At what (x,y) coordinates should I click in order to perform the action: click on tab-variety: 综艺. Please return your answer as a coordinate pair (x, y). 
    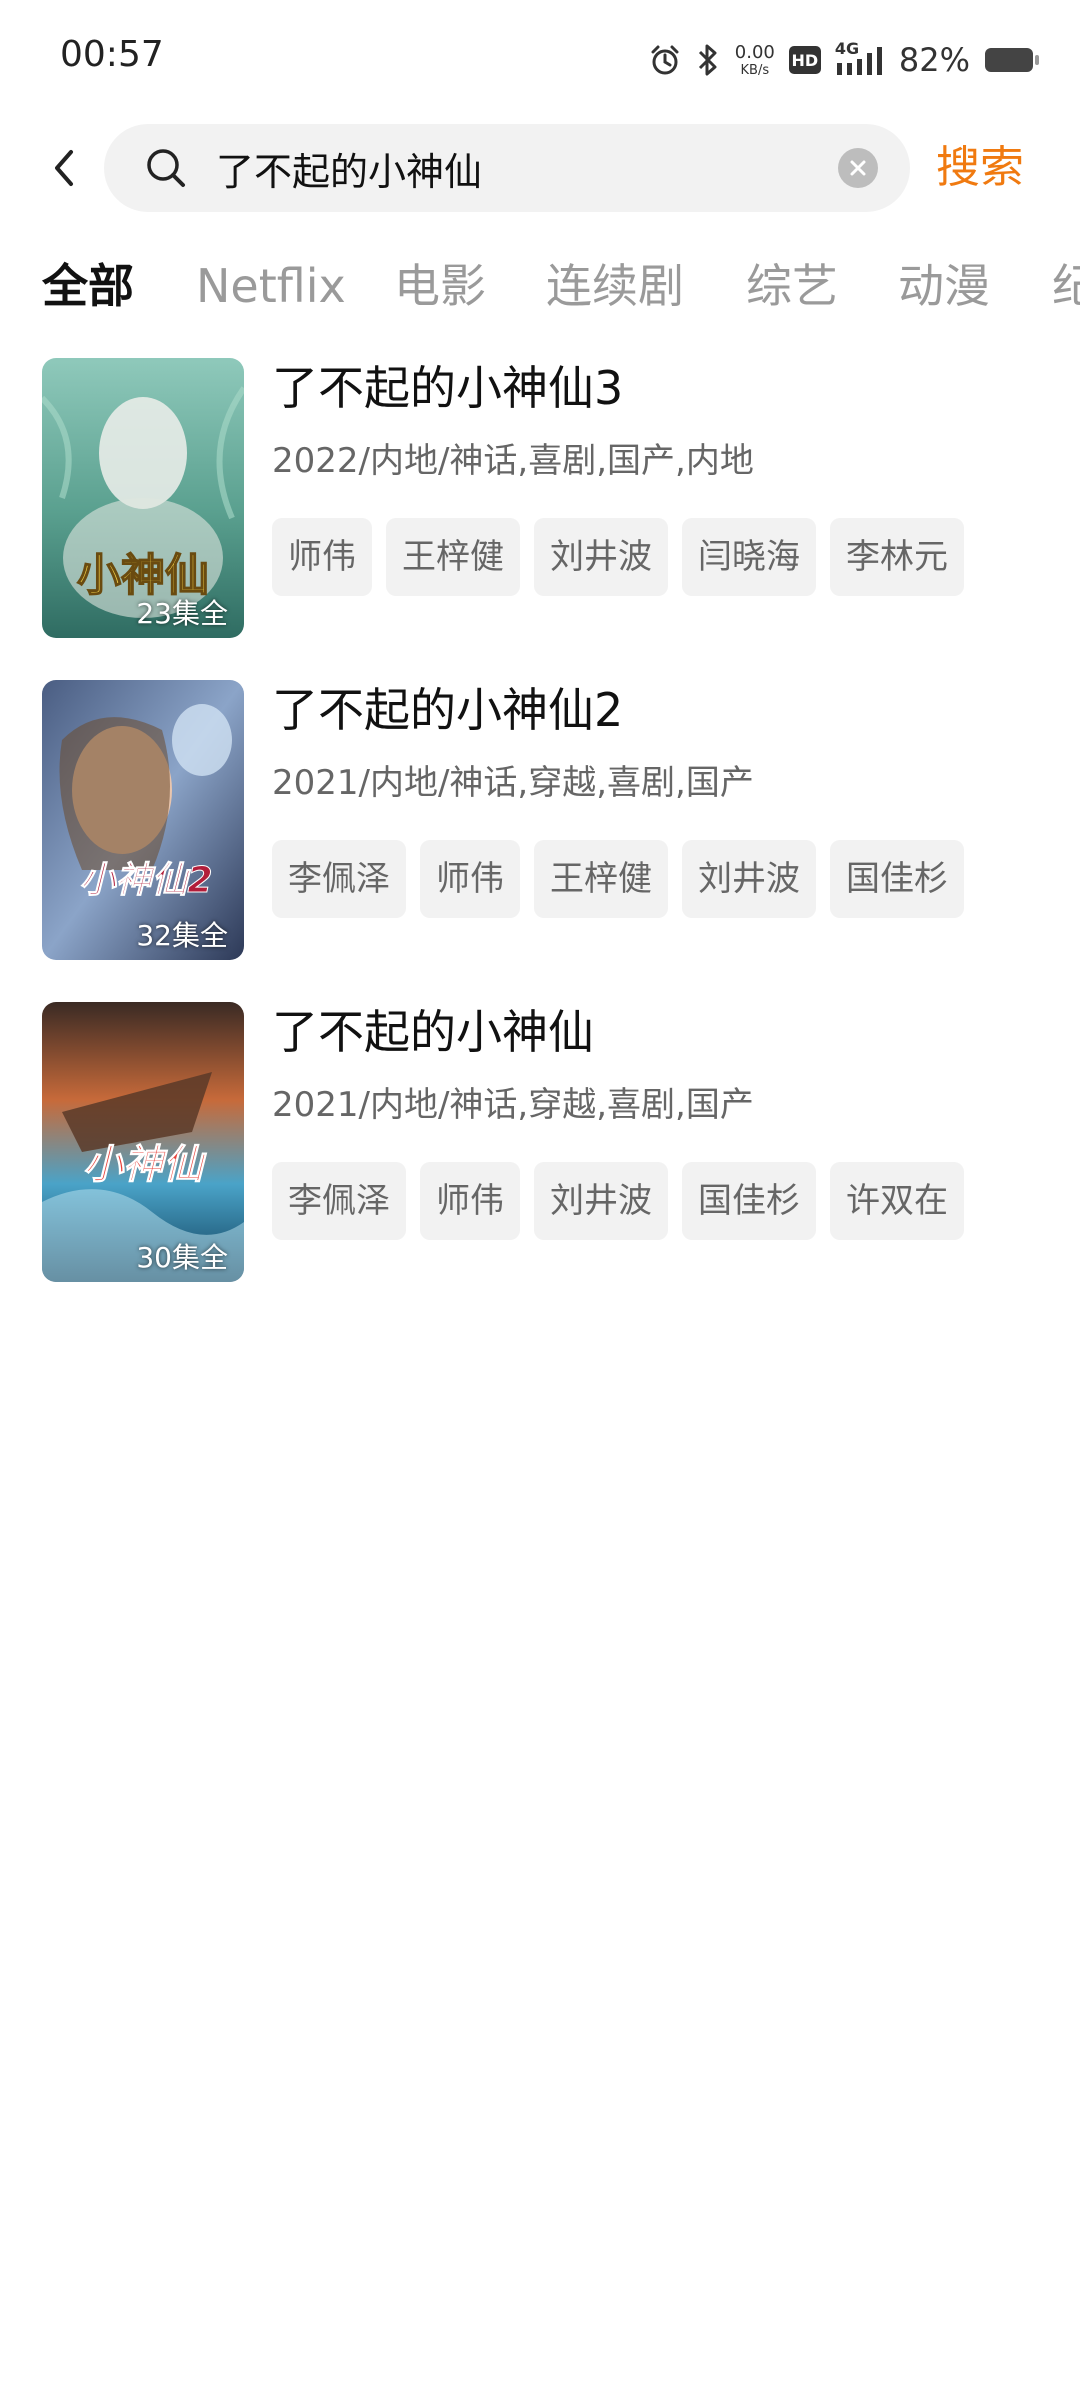
    Looking at the image, I should click on (792, 286).